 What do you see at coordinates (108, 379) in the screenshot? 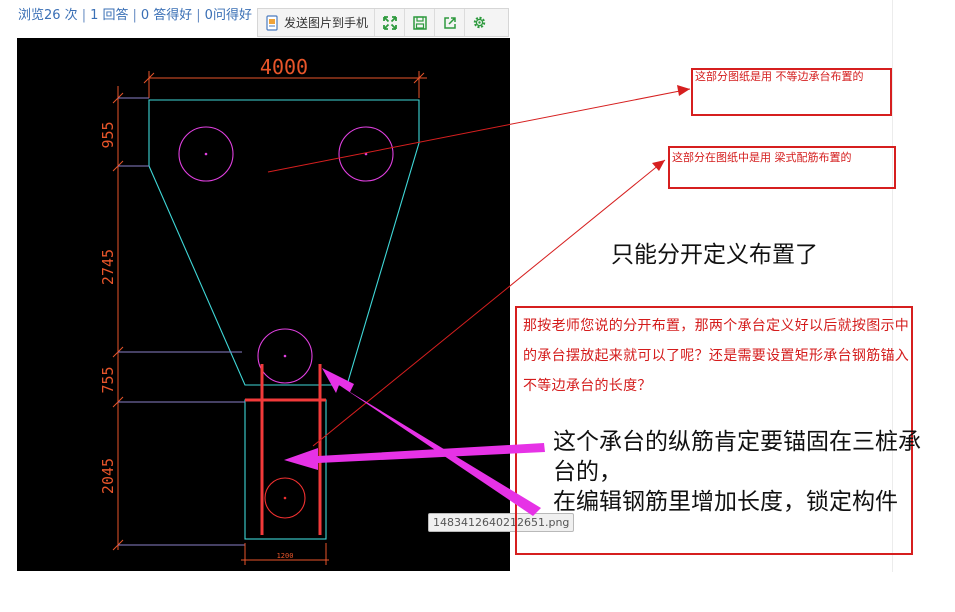
I see `dim-left-label: 755` at bounding box center [108, 379].